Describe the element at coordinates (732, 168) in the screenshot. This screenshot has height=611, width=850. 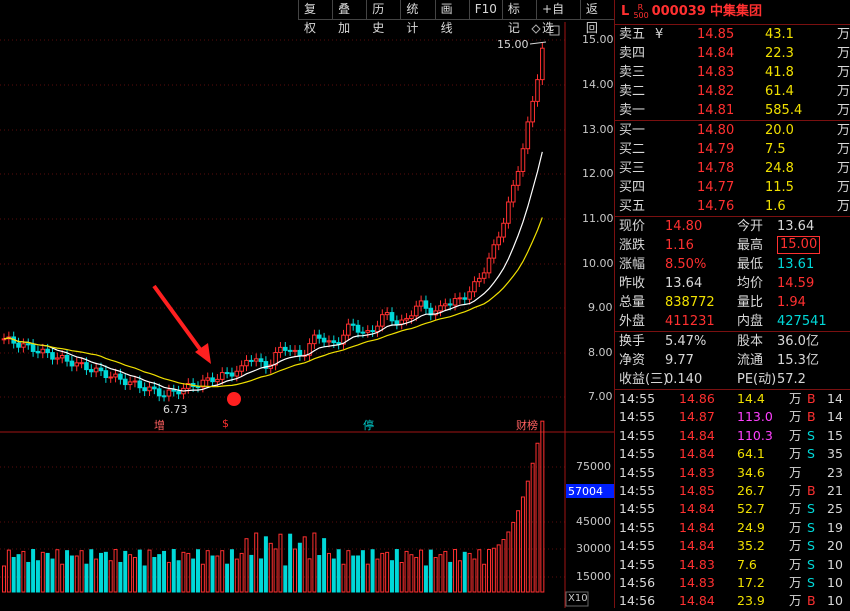
I see `bid-row: 买三 14.78 24.8 万` at that location.